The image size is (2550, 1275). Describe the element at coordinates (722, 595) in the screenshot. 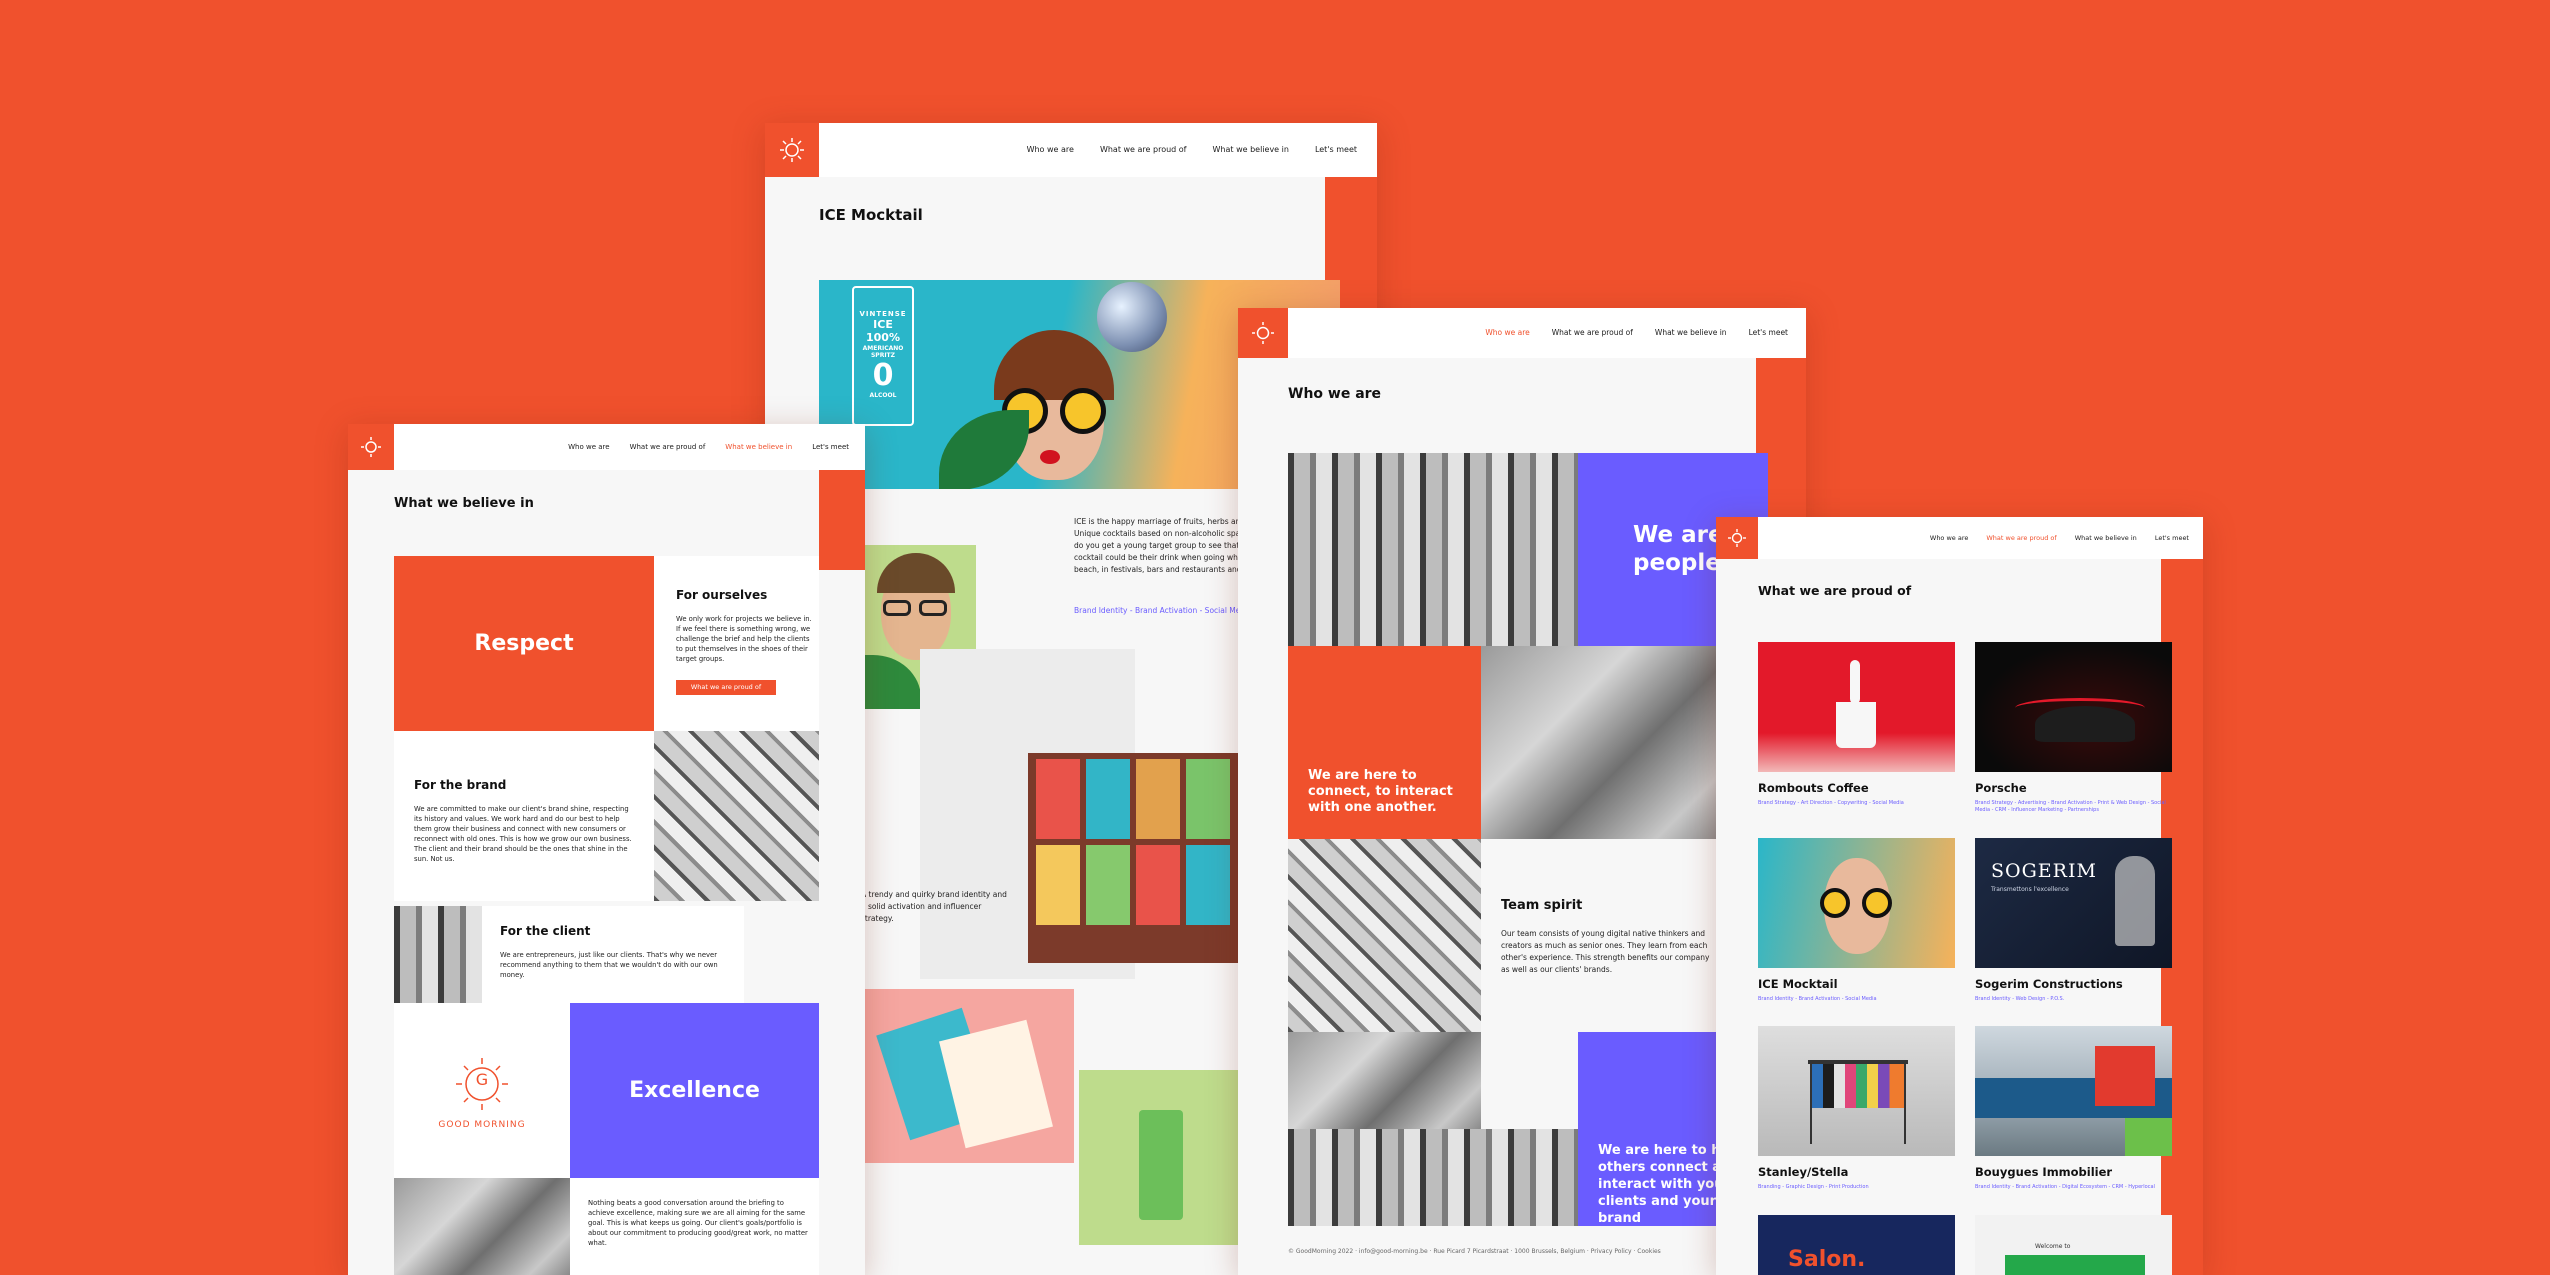

I see `ourselves-heading: For ourselves` at that location.